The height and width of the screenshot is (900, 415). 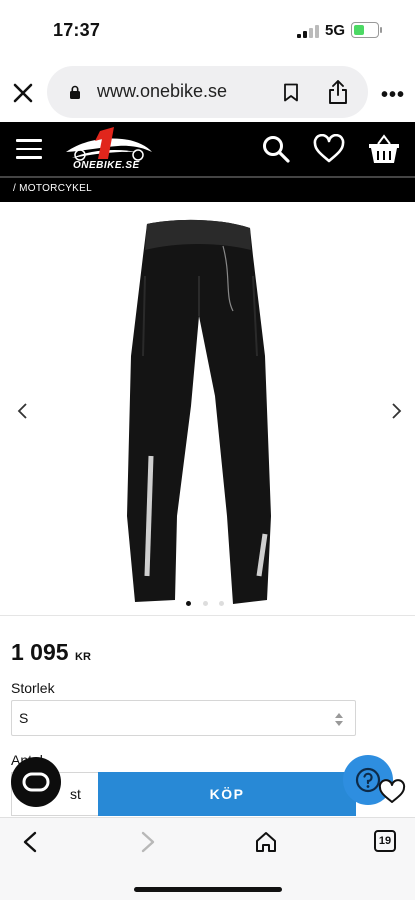 What do you see at coordinates (40, 652) in the screenshot?
I see `product-price: 1 095` at bounding box center [40, 652].